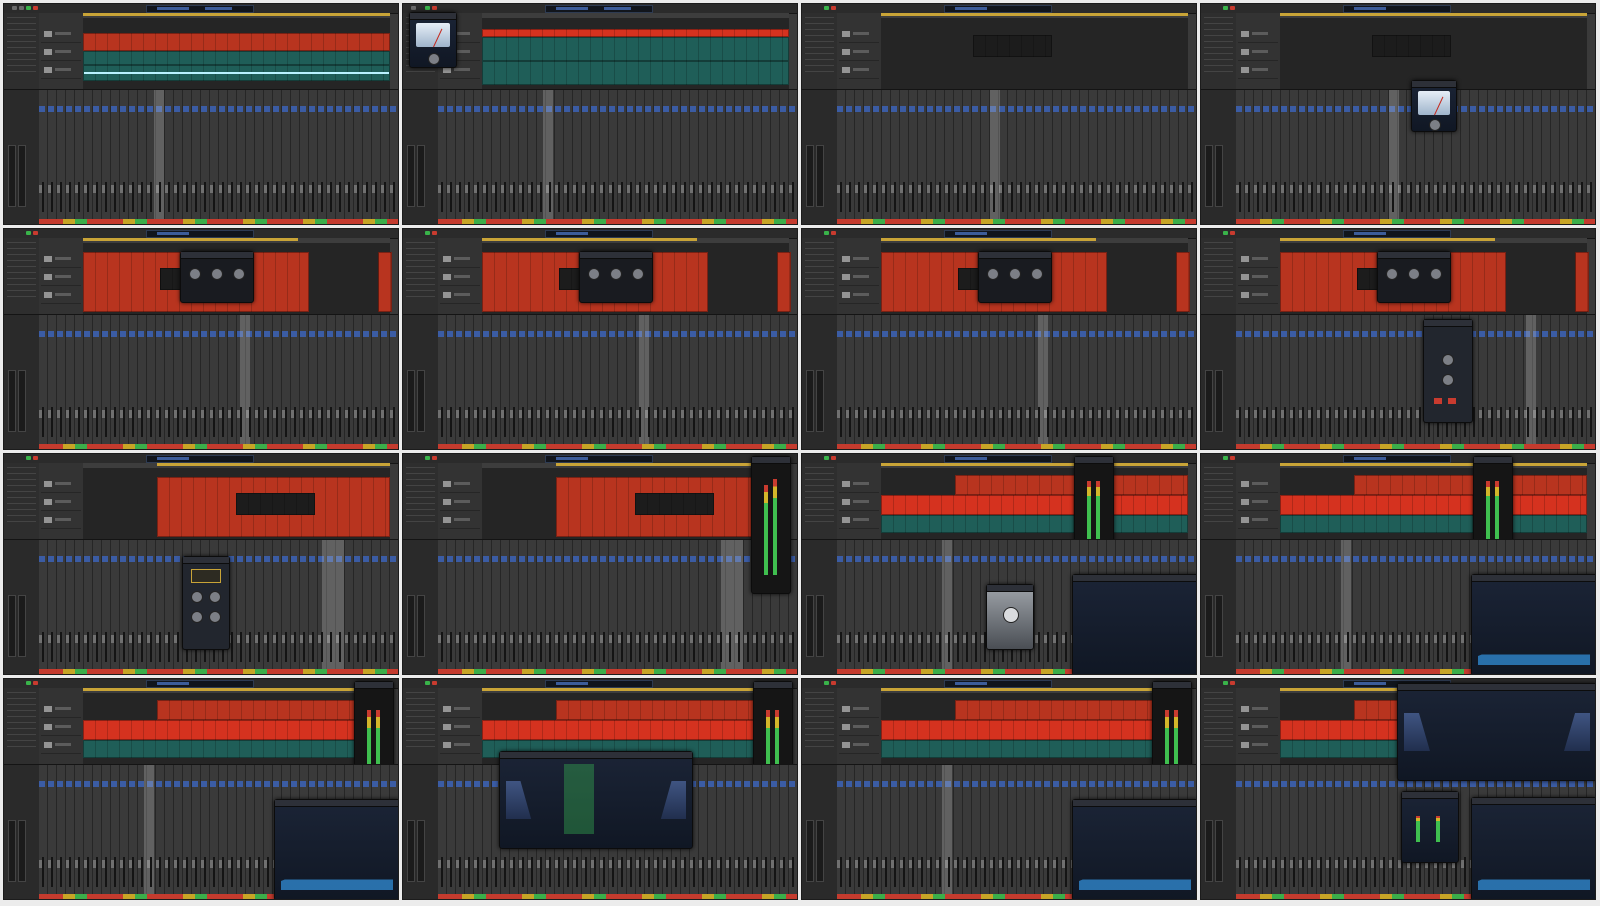 The width and height of the screenshot is (1600, 906). I want to click on eq-curve, so click(1497, 732).